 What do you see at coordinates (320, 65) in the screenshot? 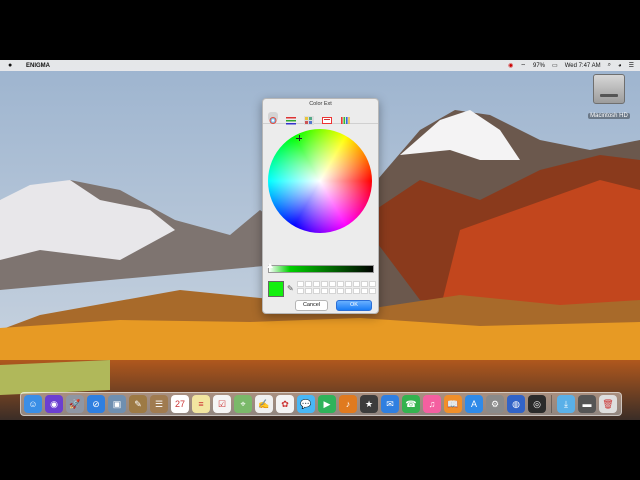
I see `menu-bar: ● ENIGMA ◉ ⌔ 97% ▭ Wed 7:47 AM ⌕ ◕ ☰` at bounding box center [320, 65].